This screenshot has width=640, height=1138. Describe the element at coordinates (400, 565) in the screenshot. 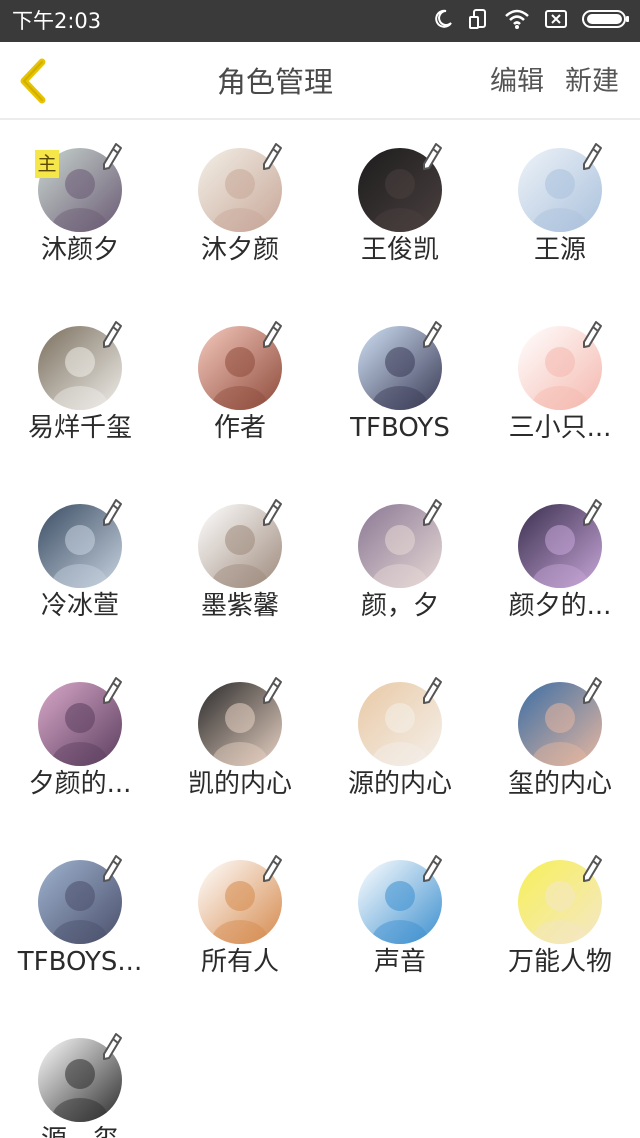

I see `role-item: 颜，夕` at that location.